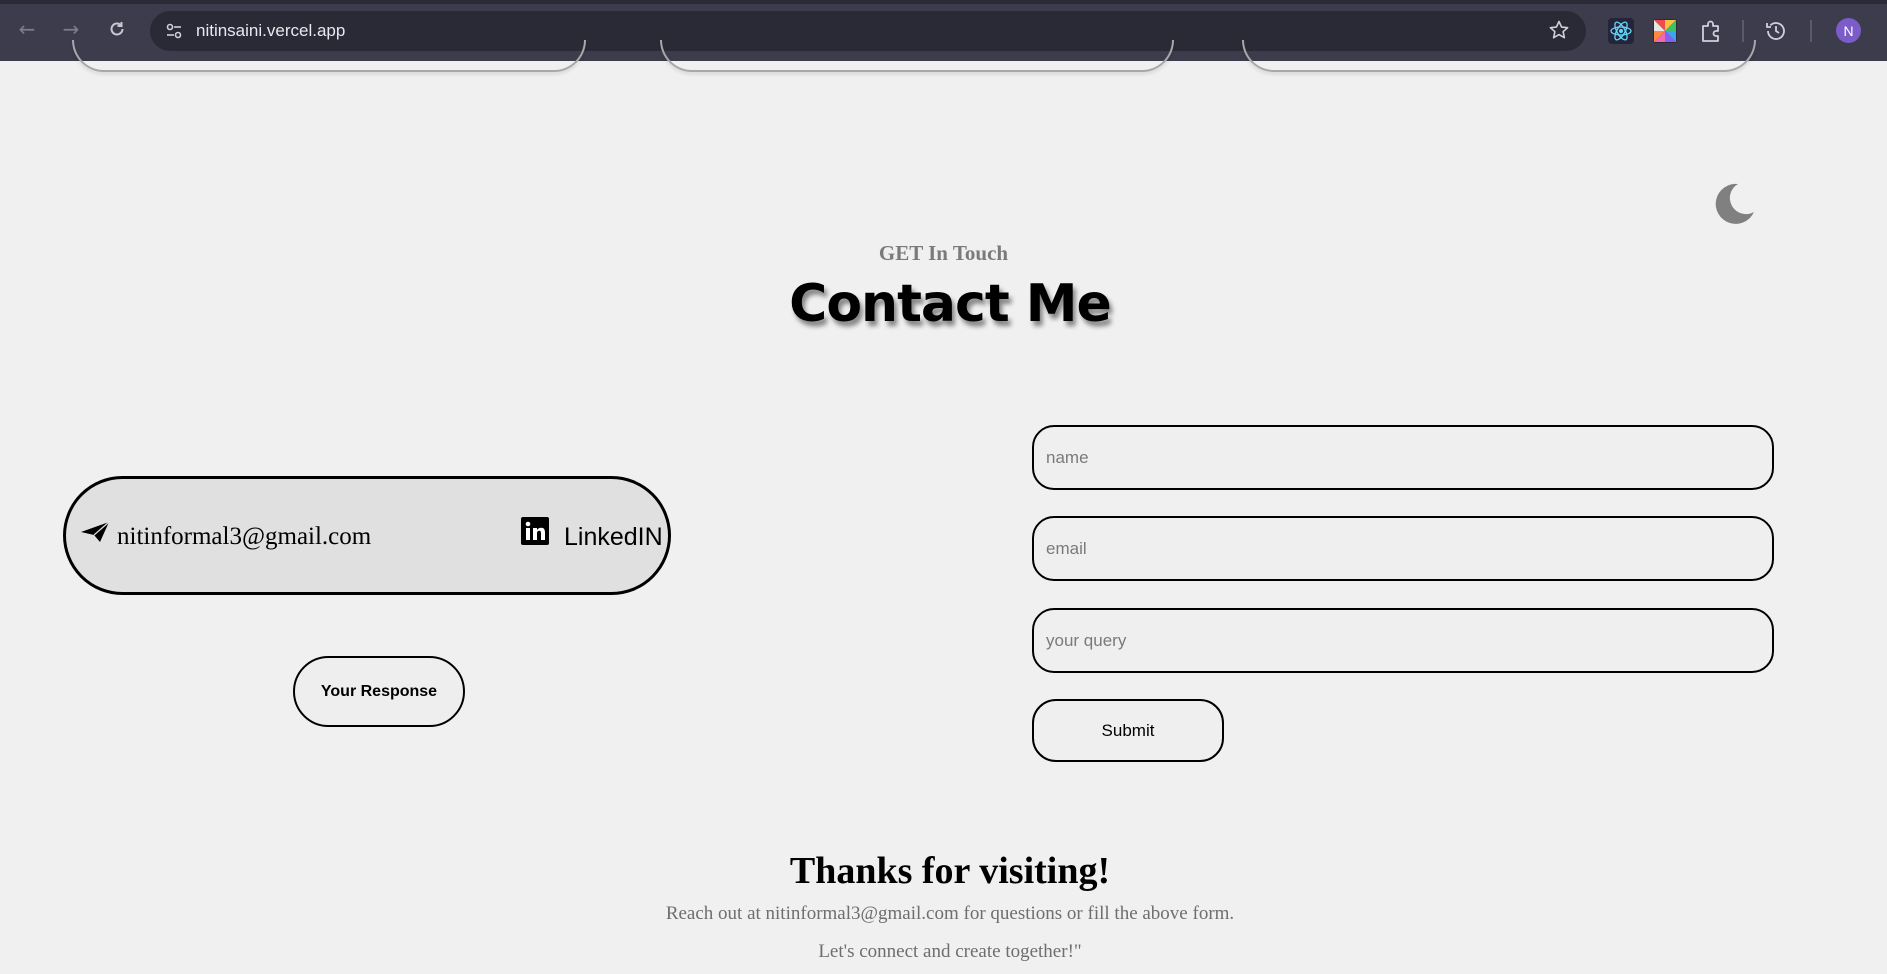 The width and height of the screenshot is (1887, 974). I want to click on contact-email: nitinformal3@gmail.com, so click(244, 537).